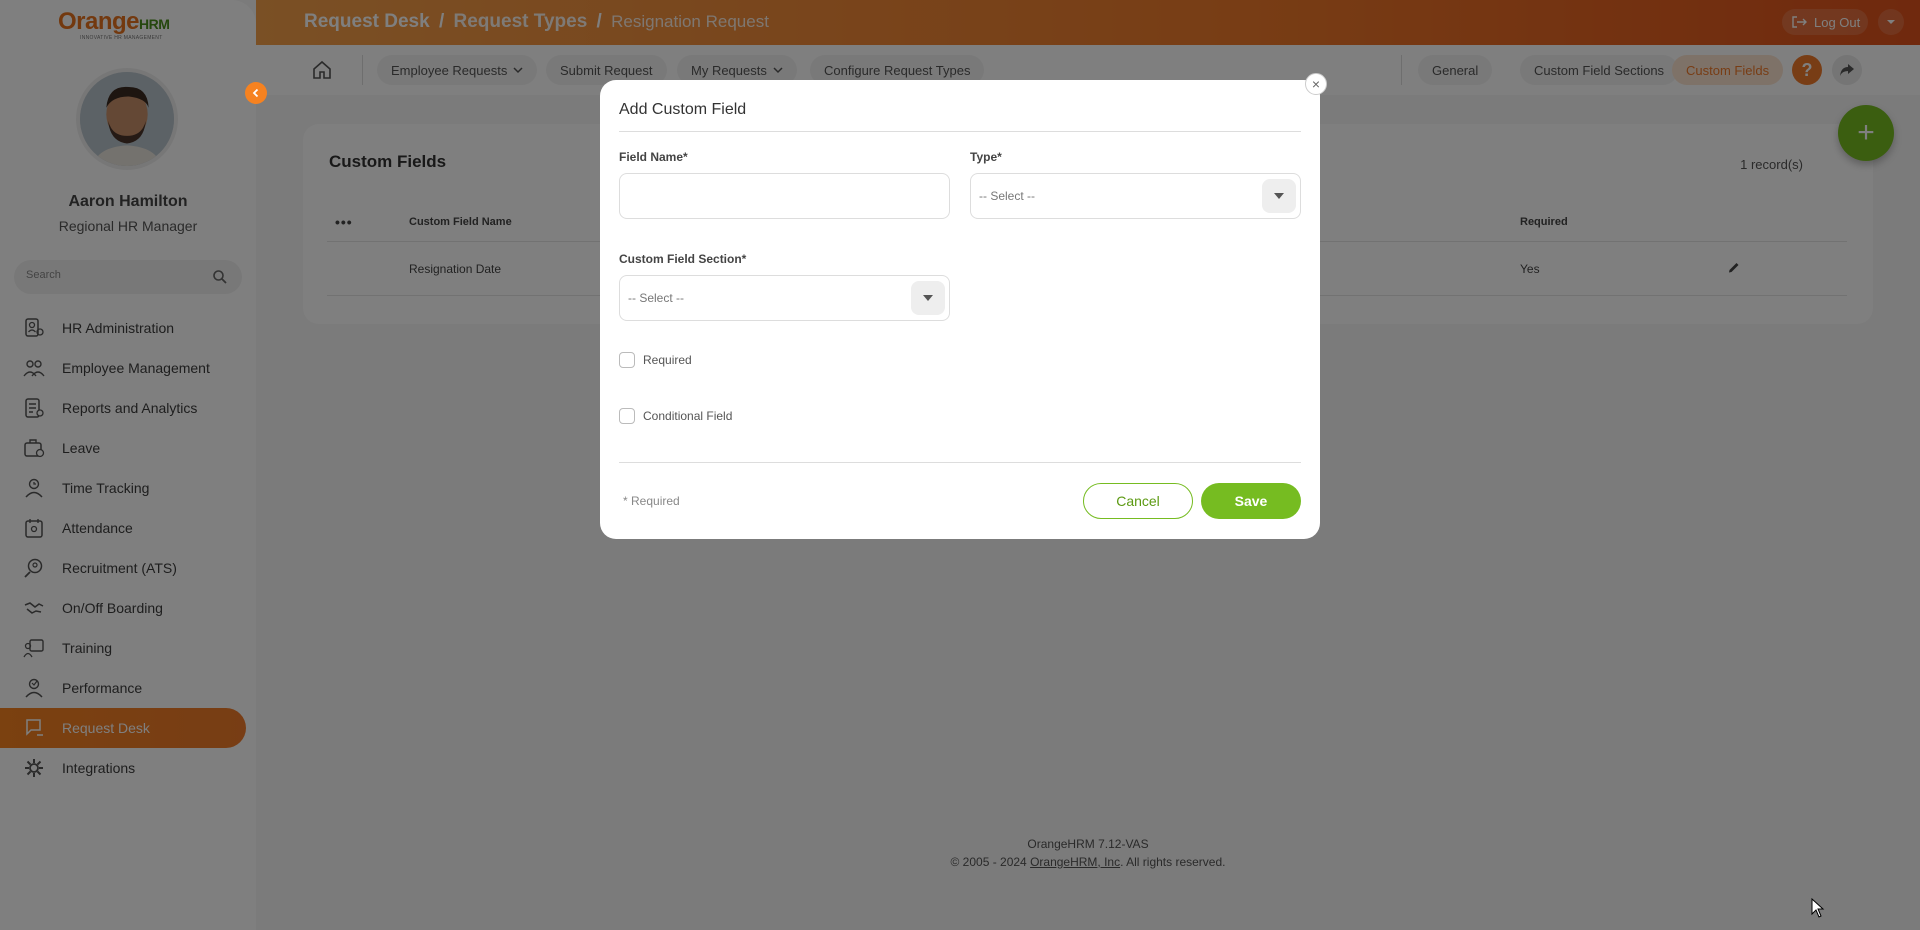  I want to click on conditional-checkbox-row: Conditional Field, so click(675, 416).